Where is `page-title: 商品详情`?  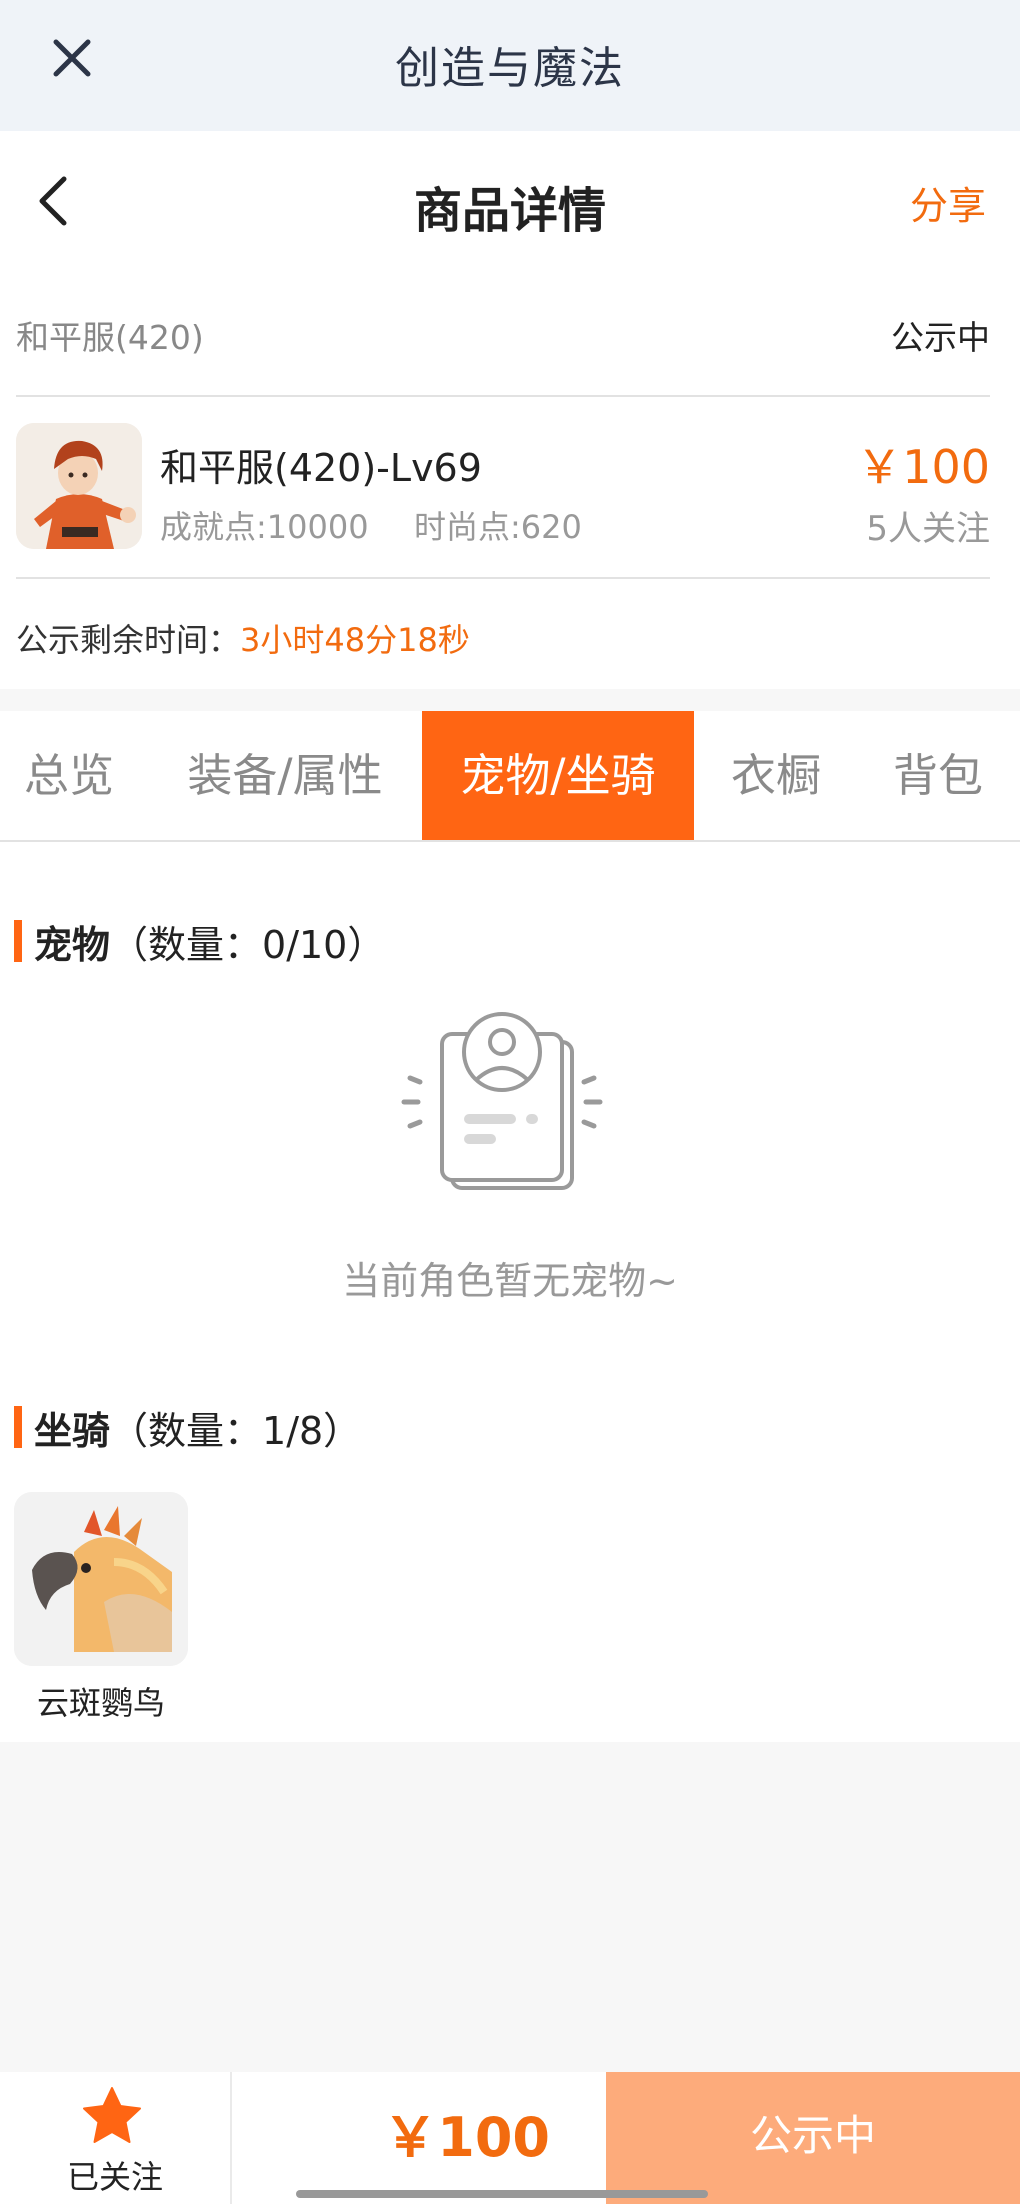 page-title: 商品详情 is located at coordinates (509, 211).